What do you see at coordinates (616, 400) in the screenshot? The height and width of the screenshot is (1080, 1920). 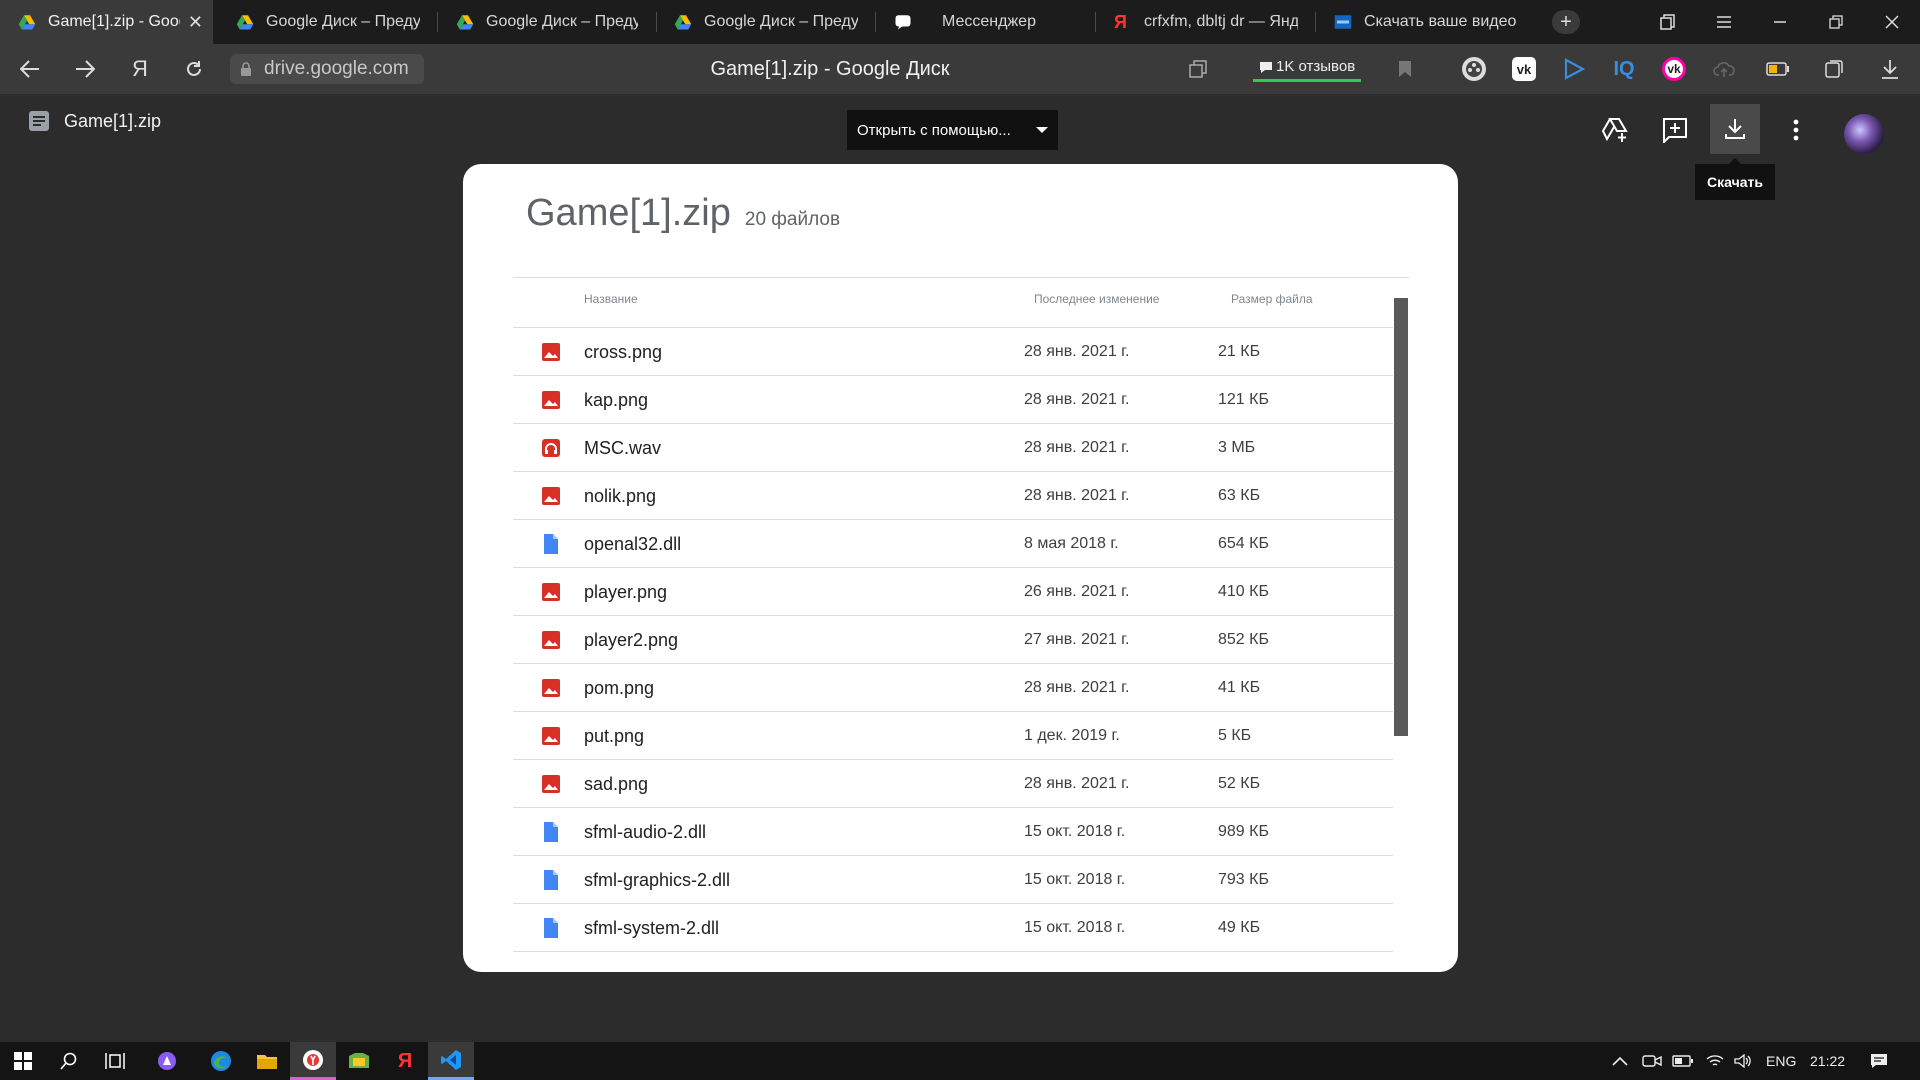 I see `file-name: kap.png` at bounding box center [616, 400].